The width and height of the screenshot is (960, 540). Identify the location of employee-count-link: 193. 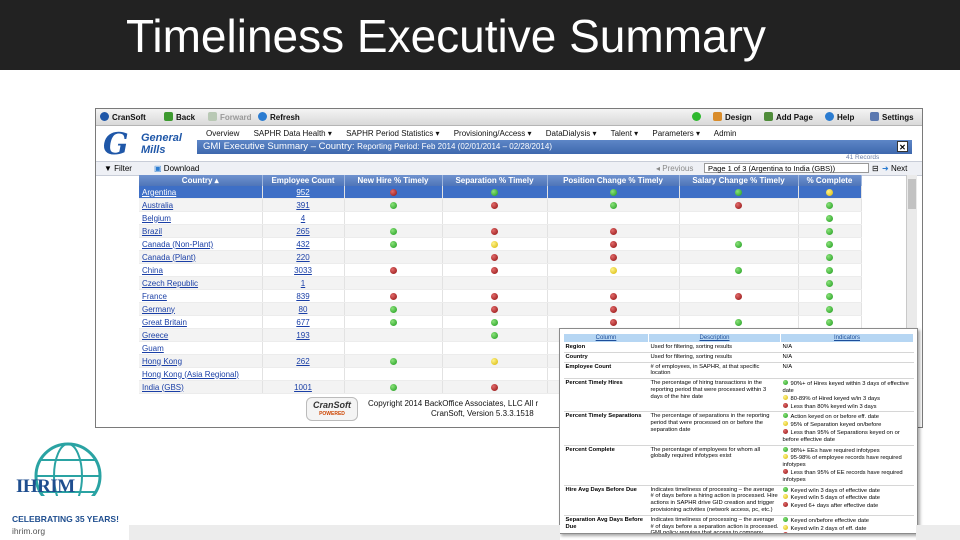
(302, 335).